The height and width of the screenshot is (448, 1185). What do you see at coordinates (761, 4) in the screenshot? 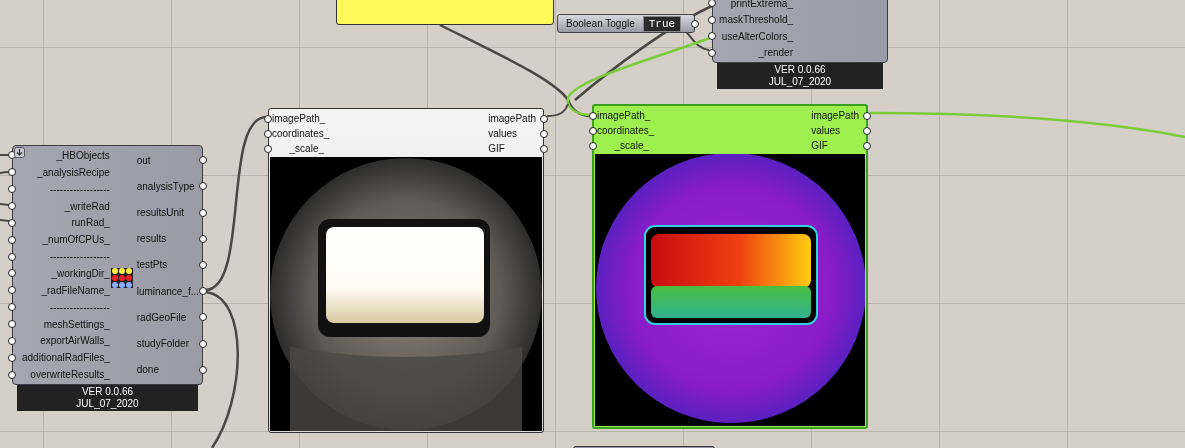
I see `input-label: printExtrema_` at bounding box center [761, 4].